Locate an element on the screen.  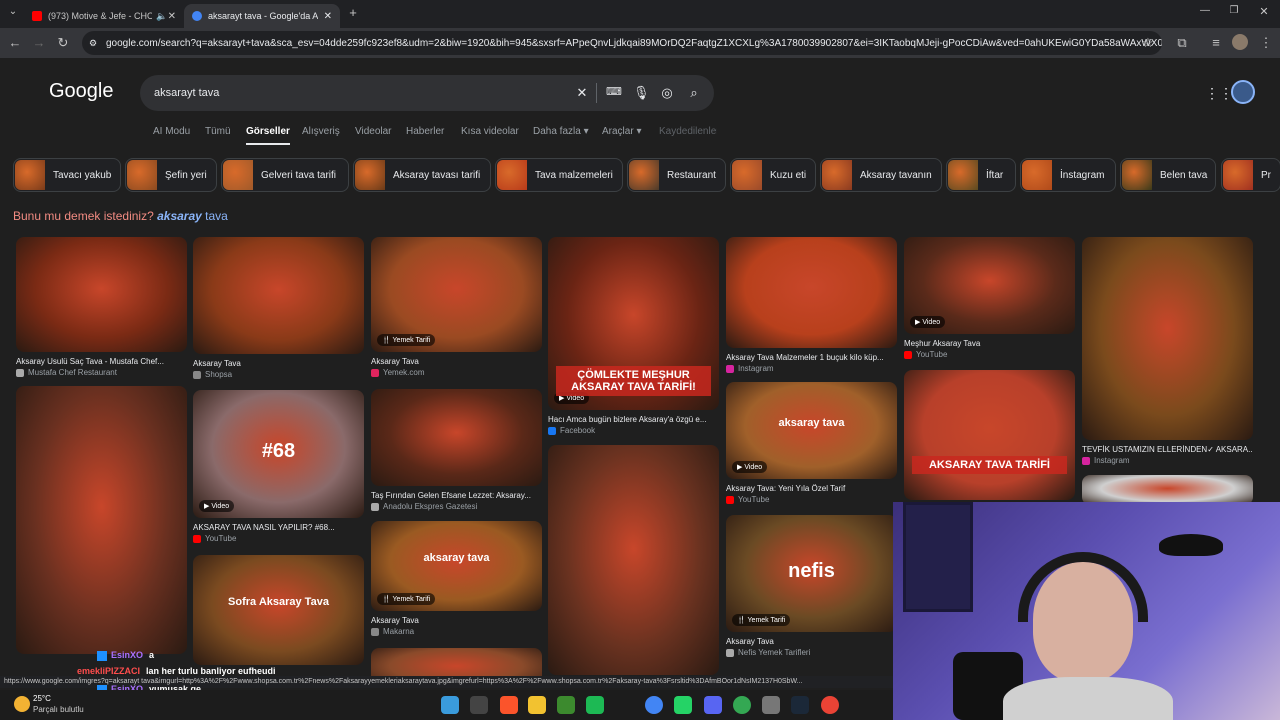
result-source: Mustafa Chef Restaurant is located at coordinates (66, 372).